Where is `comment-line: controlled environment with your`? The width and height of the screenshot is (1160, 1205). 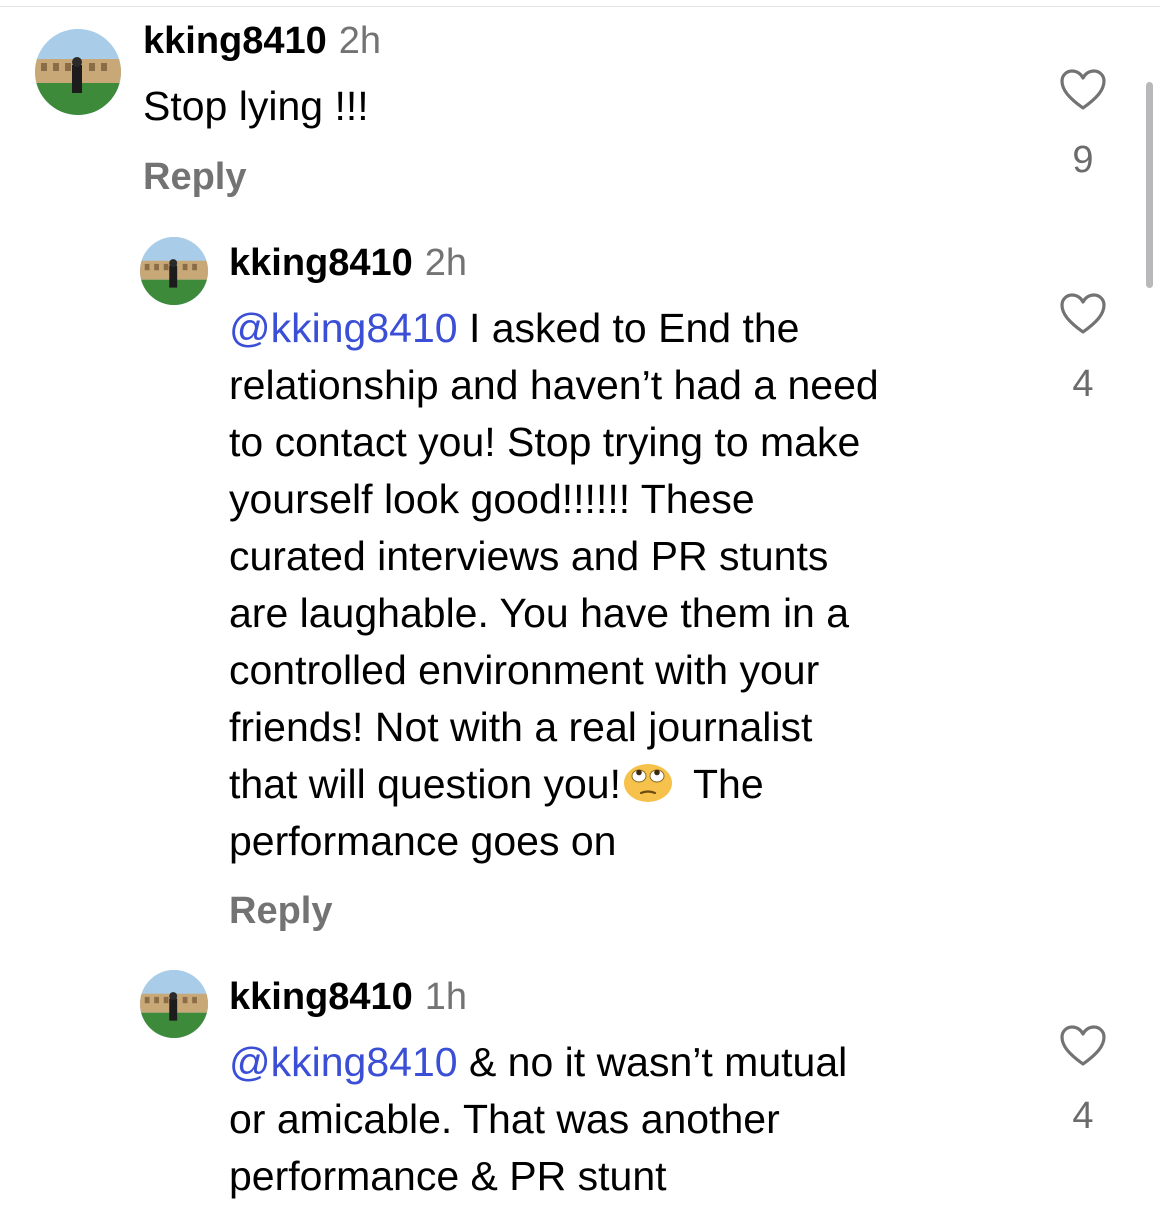 comment-line: controlled environment with your is located at coordinates (524, 670).